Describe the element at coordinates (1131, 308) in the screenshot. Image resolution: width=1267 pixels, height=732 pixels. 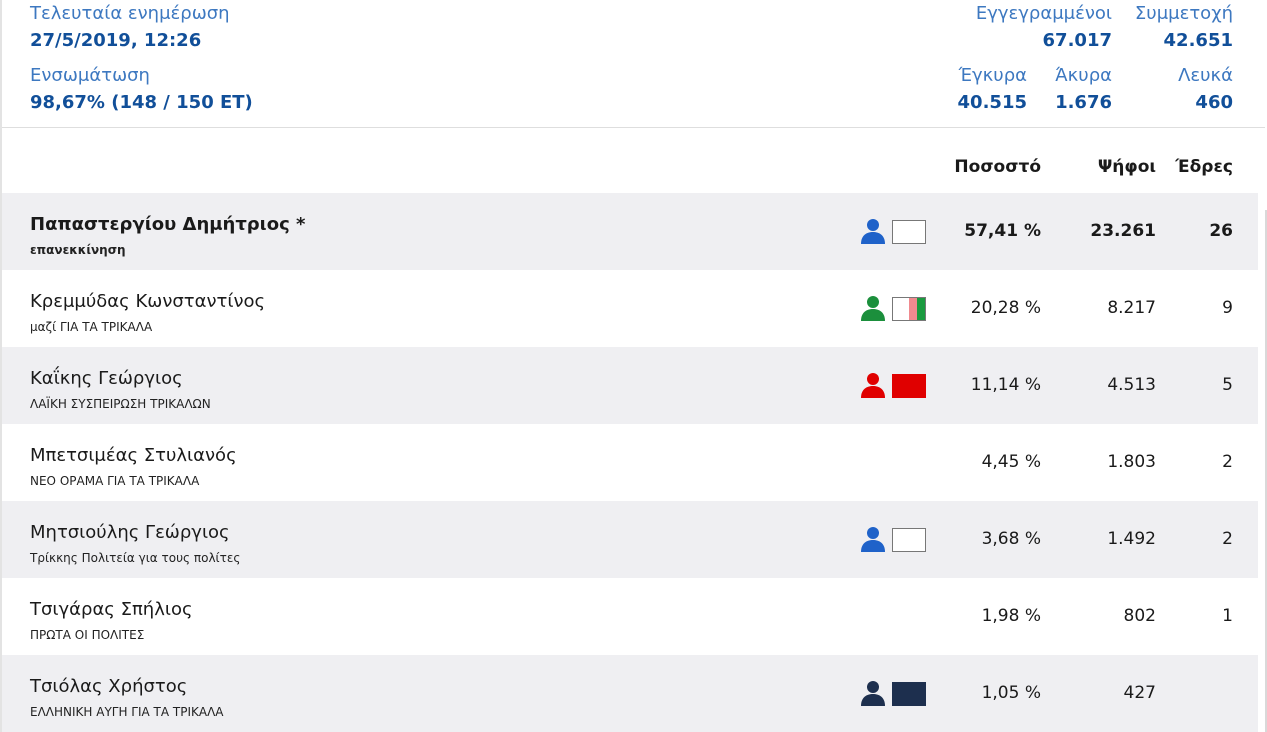
I see `vote-count: 8.217` at that location.